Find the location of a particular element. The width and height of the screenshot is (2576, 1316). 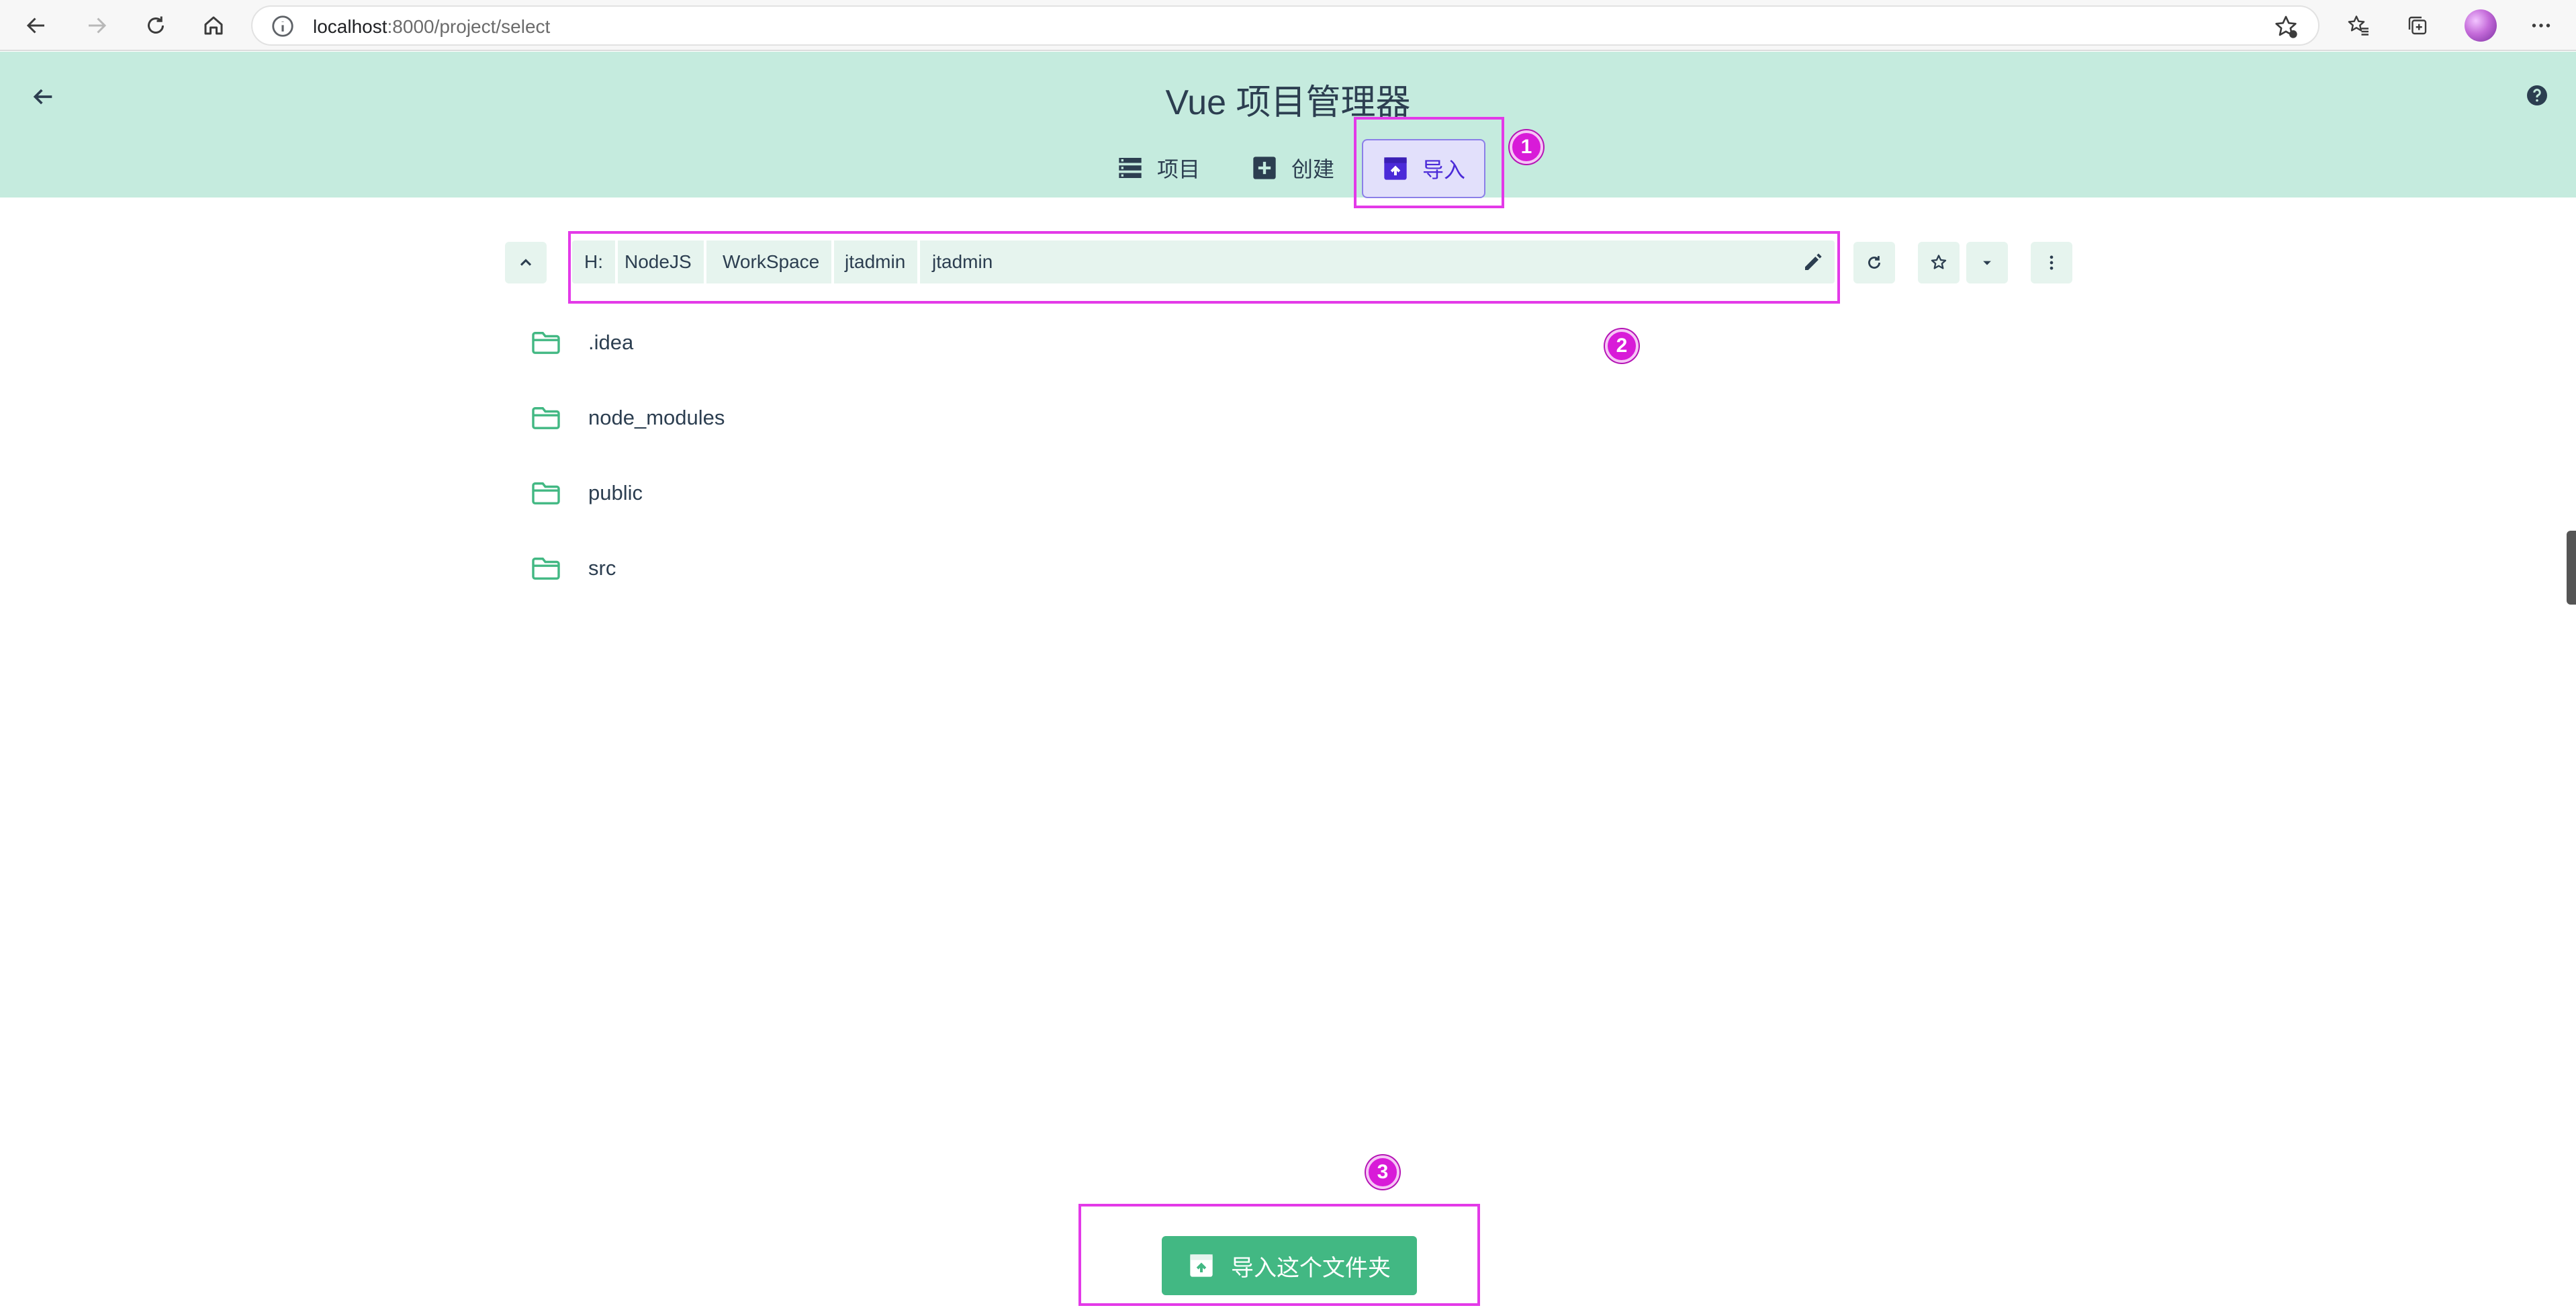

arrow-right-icon is located at coordinates (98, 25).